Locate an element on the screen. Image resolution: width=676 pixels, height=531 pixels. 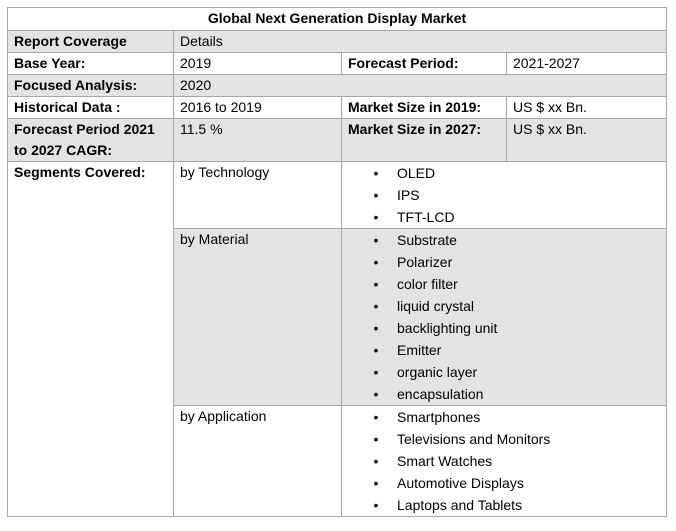
list-item: • Emitter is located at coordinates (504, 350).